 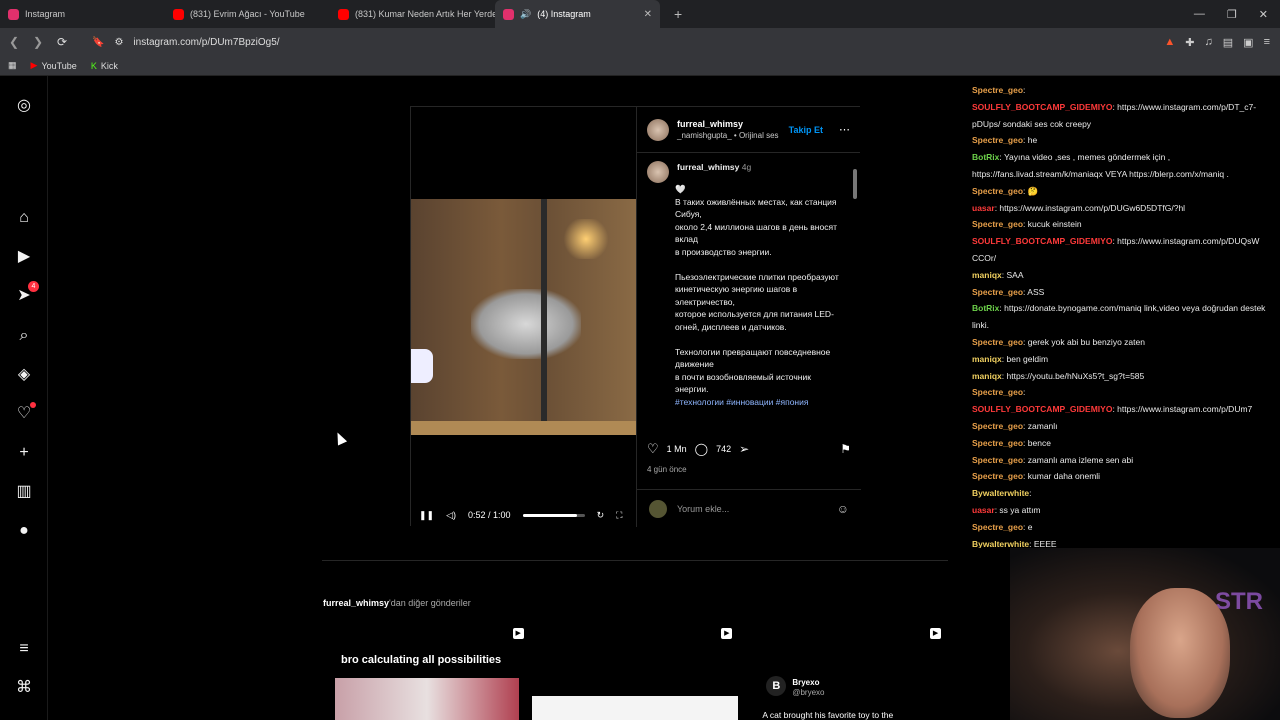 I want to click on video-progress-bar, so click(x=553, y=515).